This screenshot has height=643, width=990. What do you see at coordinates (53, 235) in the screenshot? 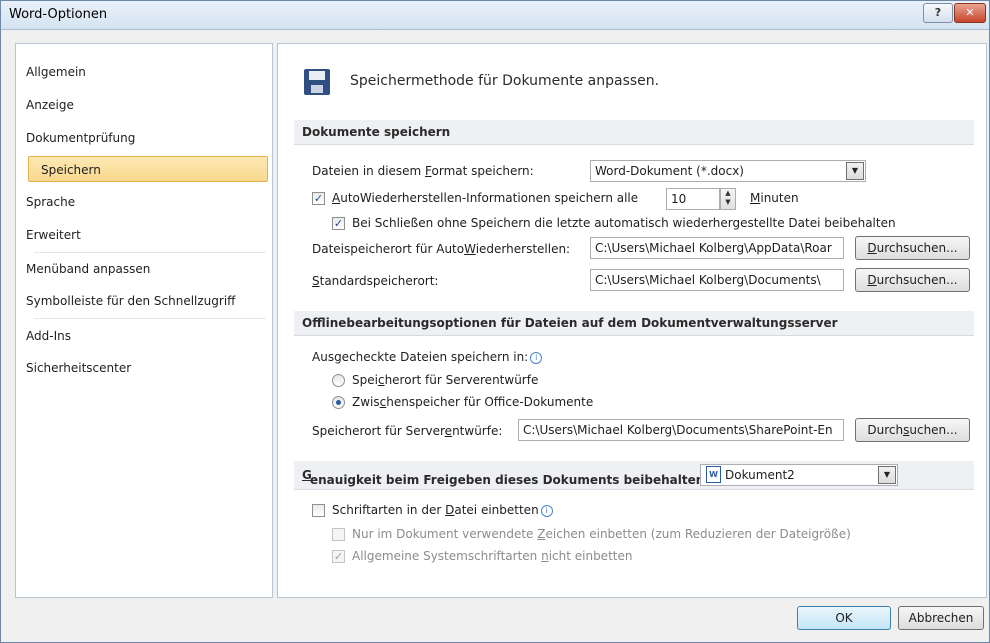
I see `sidebar-item-erweitert: Erweitert` at bounding box center [53, 235].